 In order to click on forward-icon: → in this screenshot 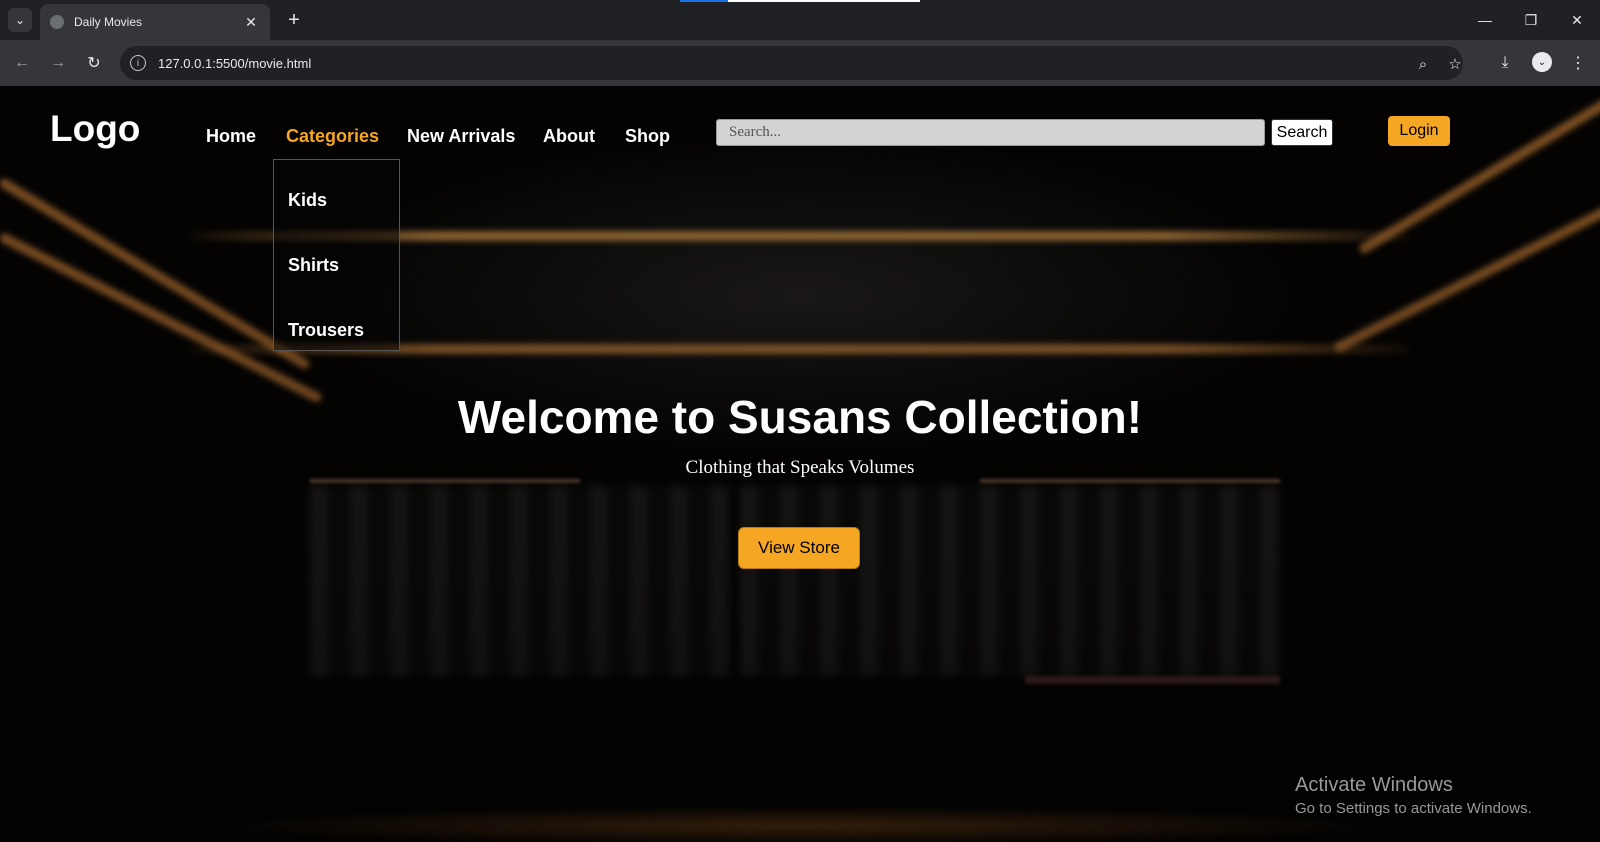, I will do `click(58, 63)`.